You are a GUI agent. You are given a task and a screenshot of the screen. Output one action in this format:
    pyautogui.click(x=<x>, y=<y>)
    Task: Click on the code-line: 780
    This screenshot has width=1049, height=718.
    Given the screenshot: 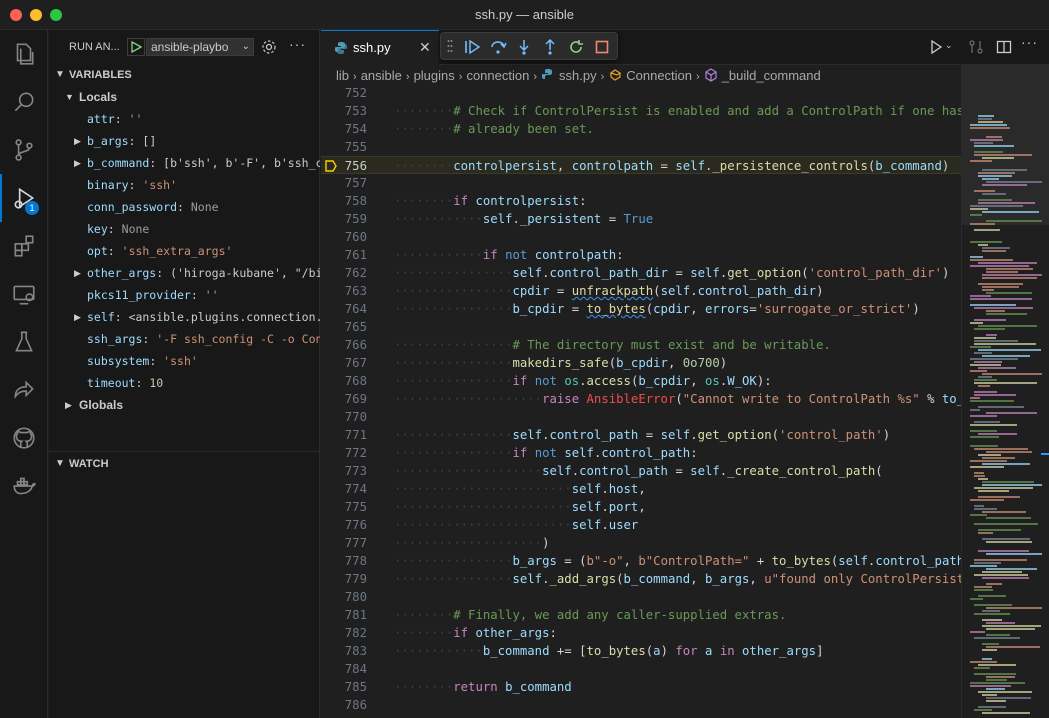 What is the action you would take?
    pyautogui.click(x=641, y=597)
    